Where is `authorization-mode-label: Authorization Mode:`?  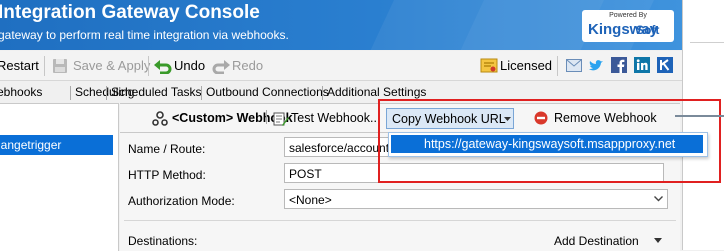
authorization-mode-label: Authorization Mode: is located at coordinates (181, 201).